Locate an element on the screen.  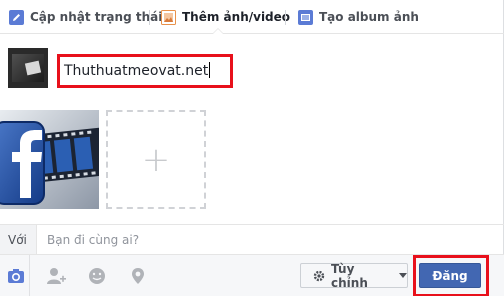
text-cursor is located at coordinates (210, 70).